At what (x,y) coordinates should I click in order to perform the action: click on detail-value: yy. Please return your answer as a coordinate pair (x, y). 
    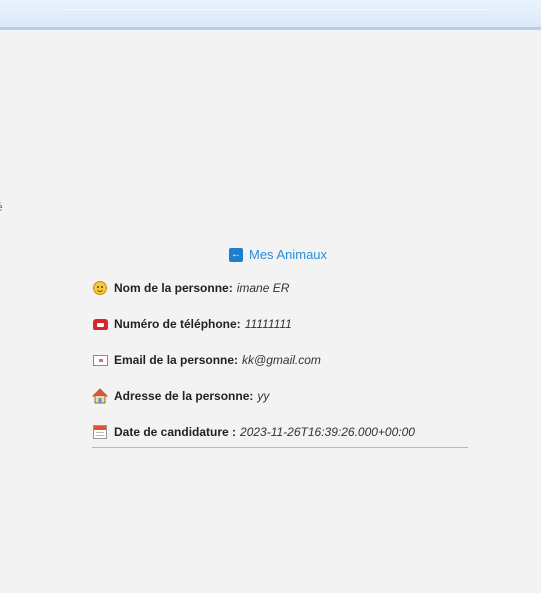
    Looking at the image, I should click on (263, 396).